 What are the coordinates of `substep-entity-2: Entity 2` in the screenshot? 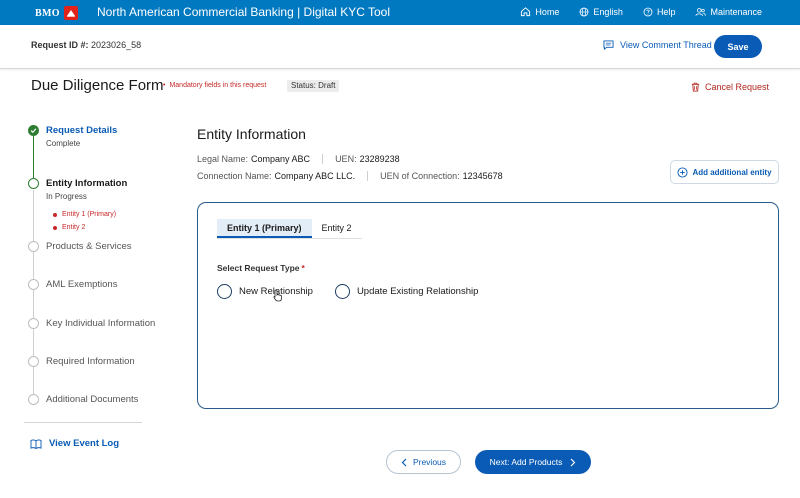 It's located at (69, 227).